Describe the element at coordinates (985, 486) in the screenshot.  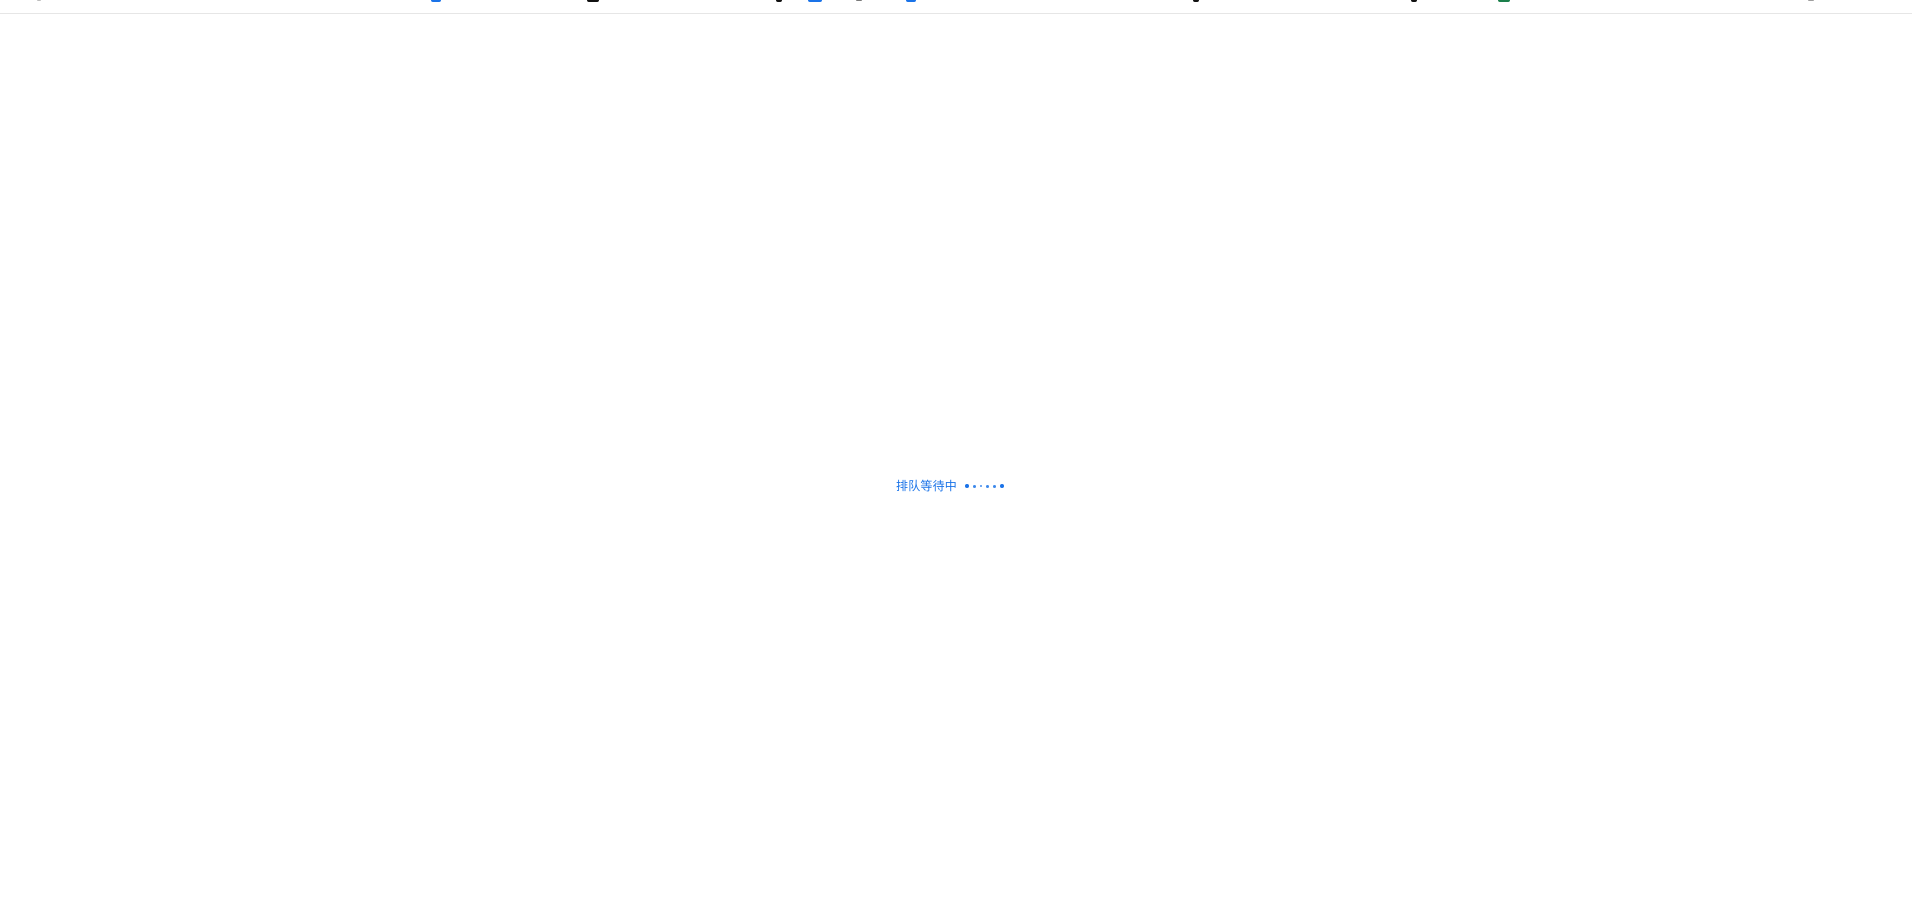
I see `loading-dots` at that location.